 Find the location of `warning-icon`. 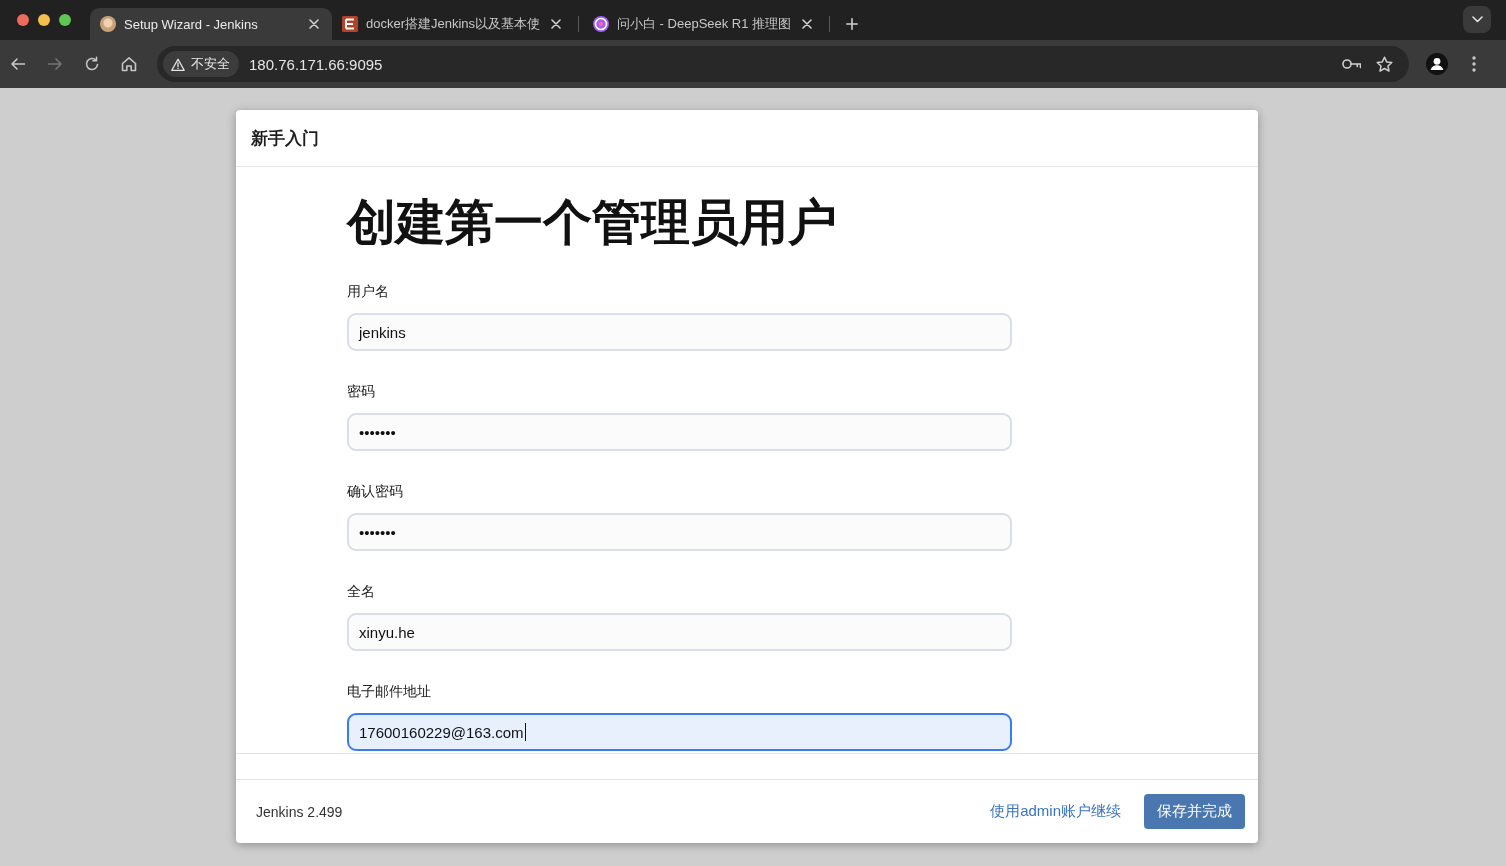

warning-icon is located at coordinates (178, 64).